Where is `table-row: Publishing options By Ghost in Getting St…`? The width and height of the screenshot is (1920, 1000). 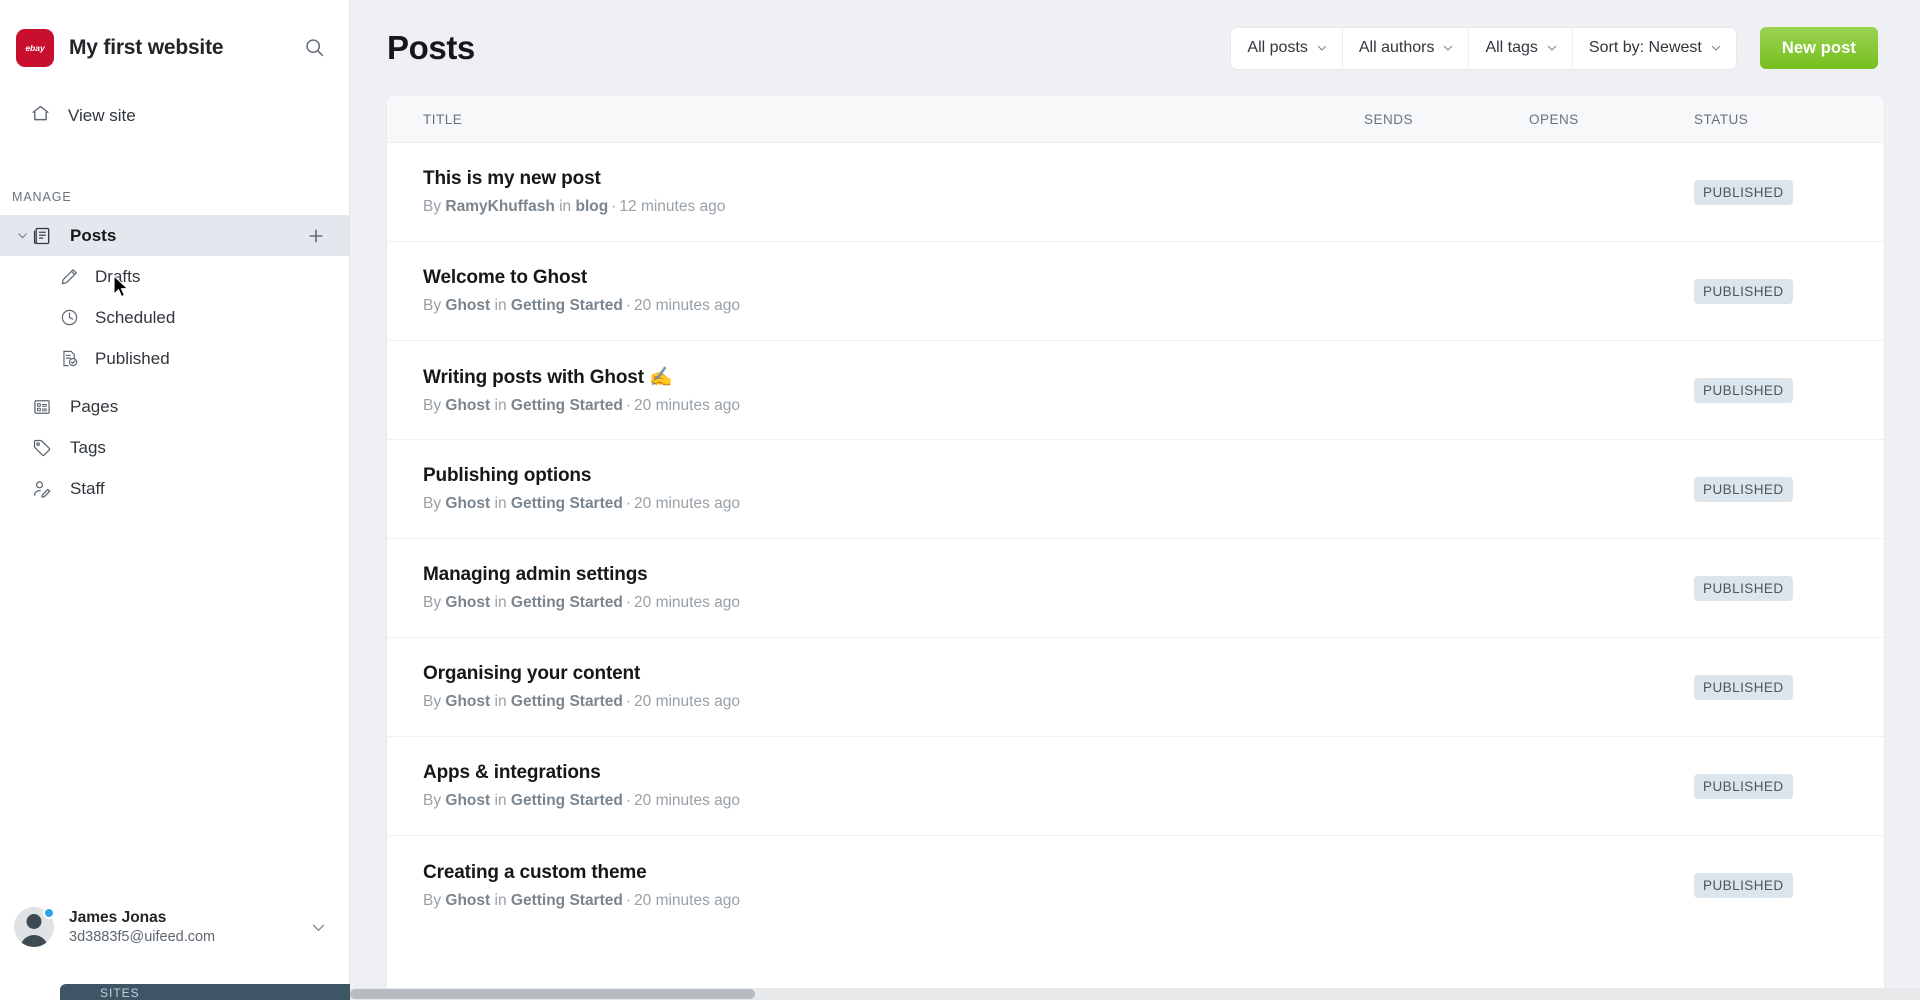
table-row: Publishing options By Ghost in Getting St… is located at coordinates (1135, 489).